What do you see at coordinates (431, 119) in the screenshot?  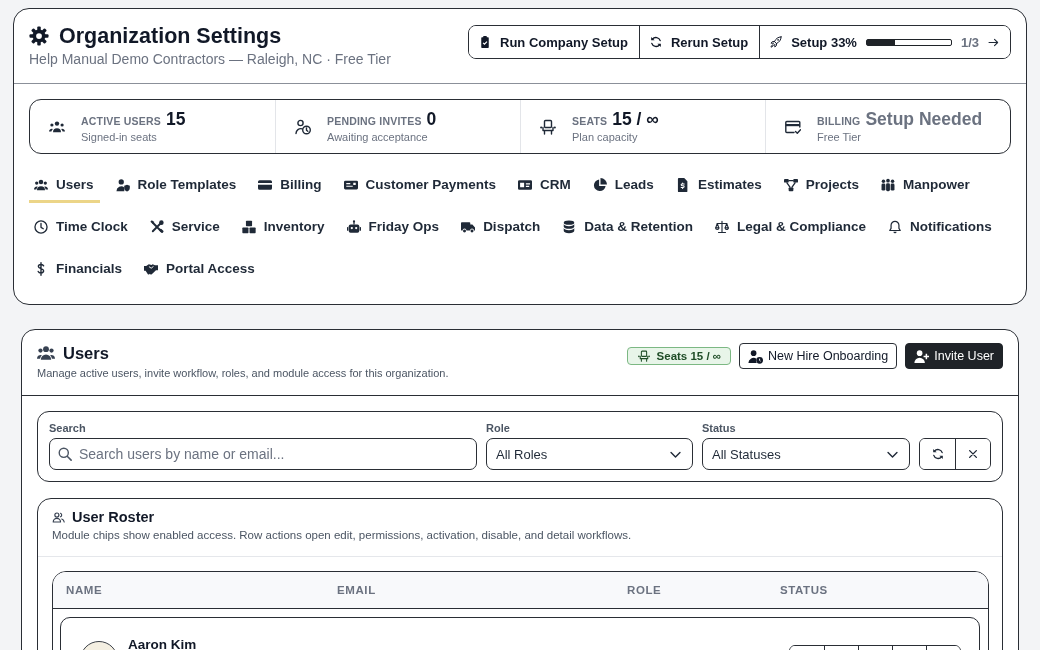 I see `stat-value: 0` at bounding box center [431, 119].